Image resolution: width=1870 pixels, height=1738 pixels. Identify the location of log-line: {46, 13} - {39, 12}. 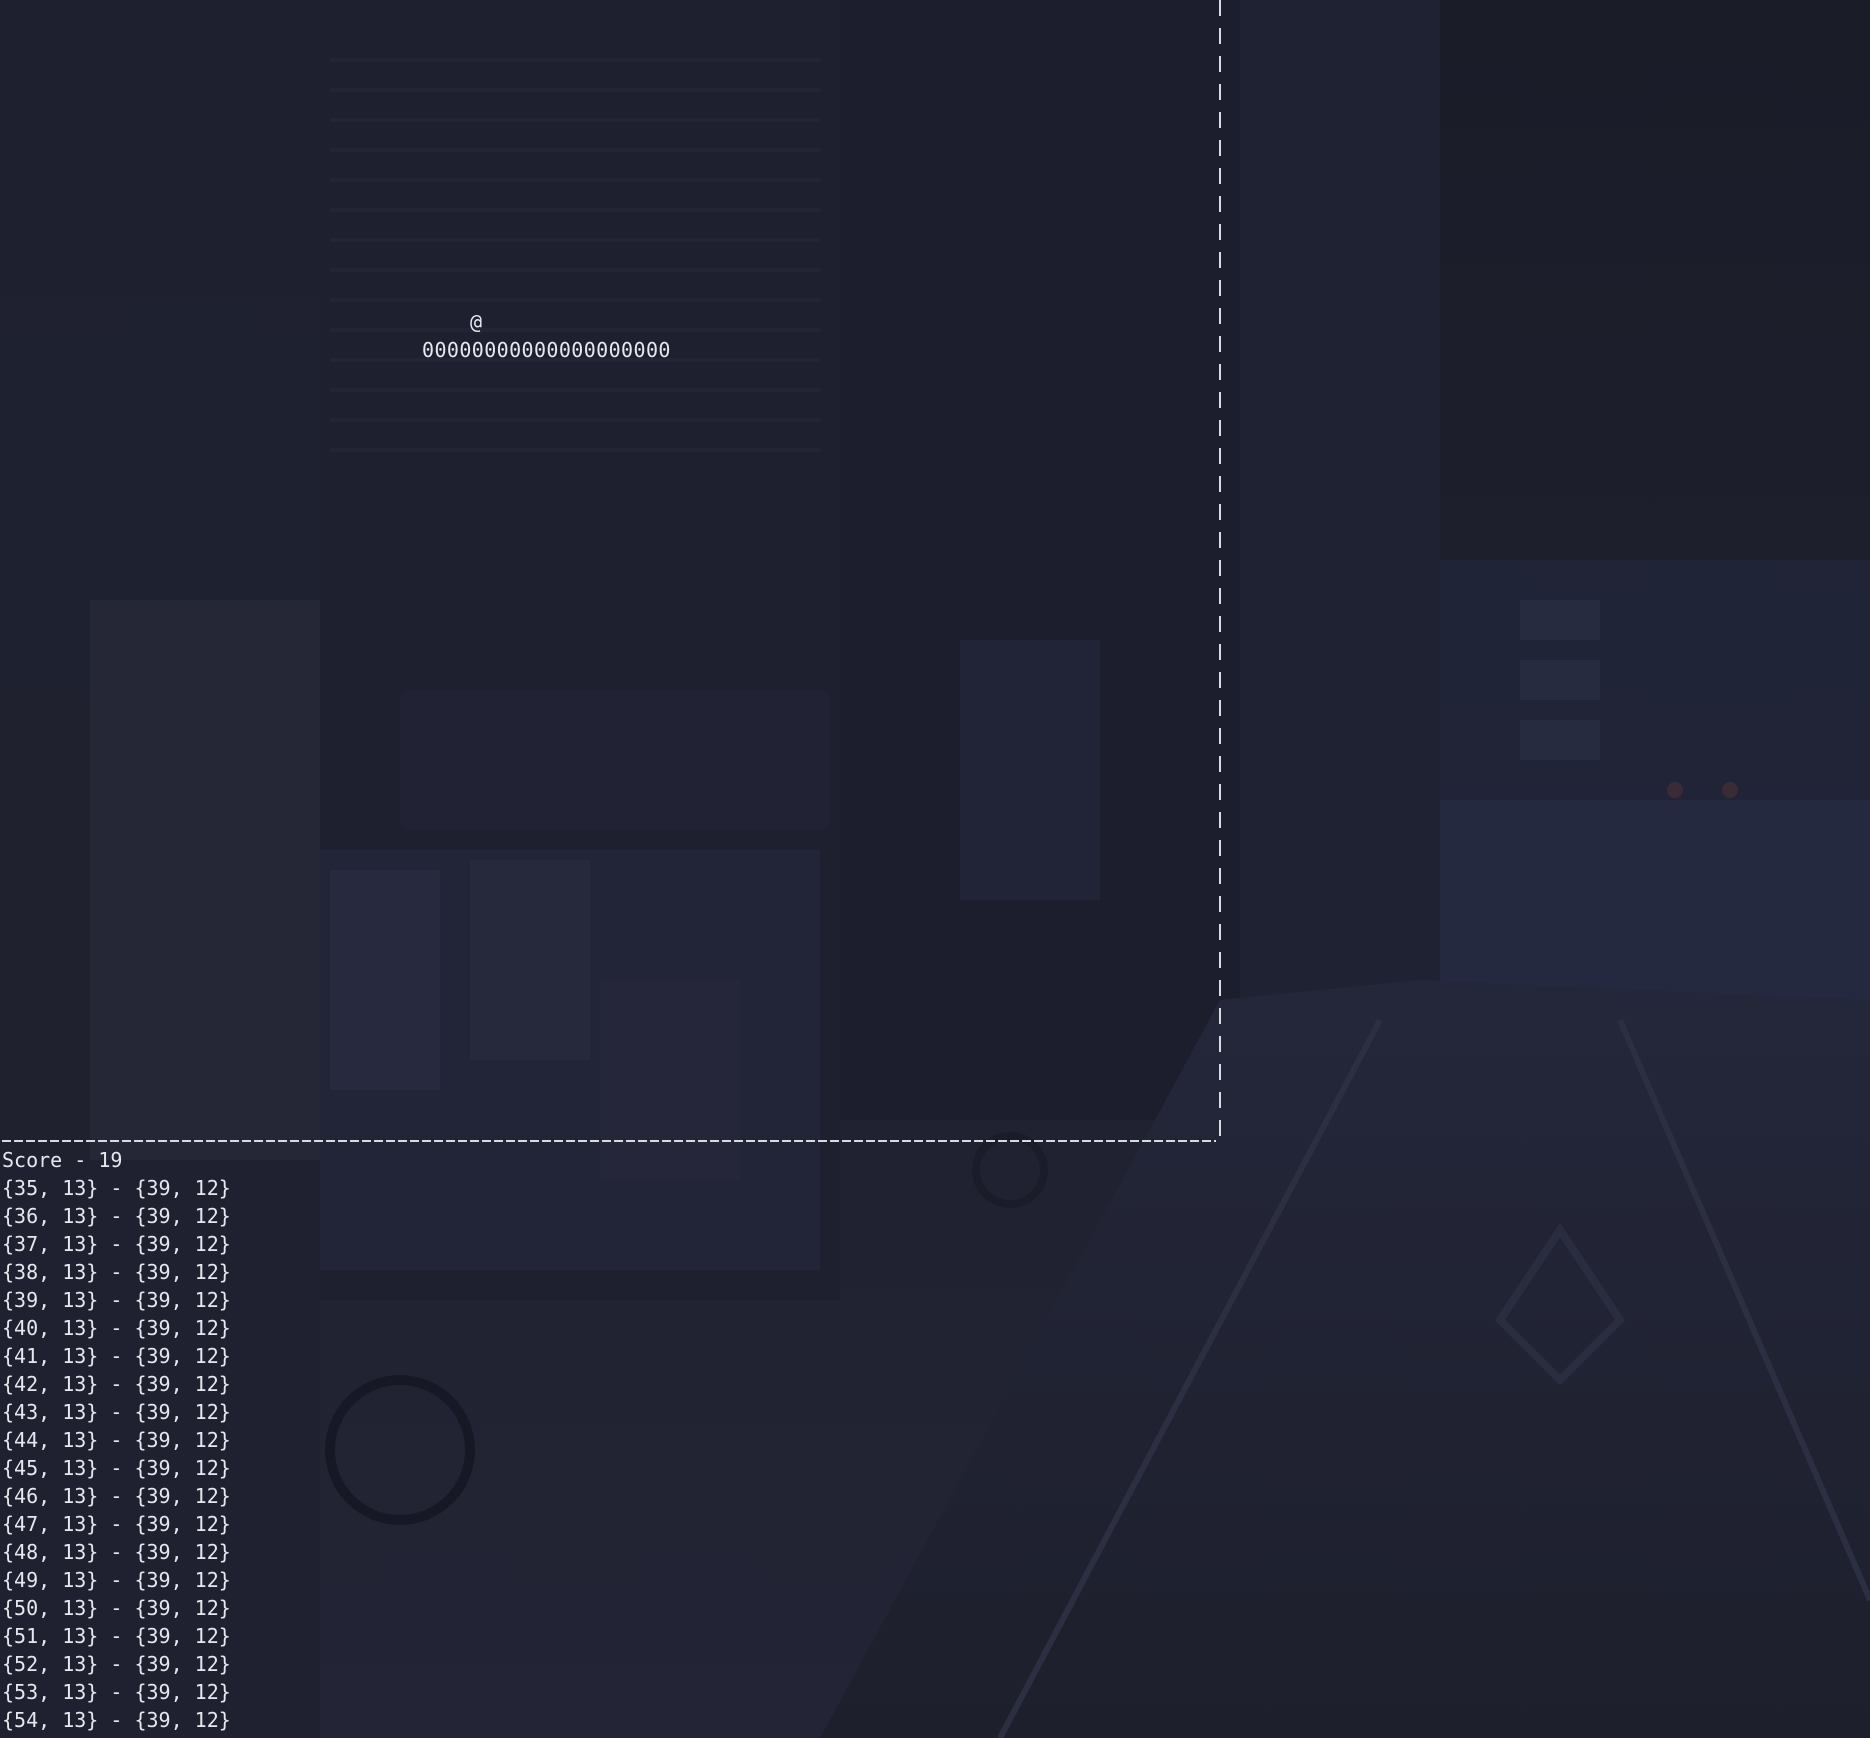
(116, 1496).